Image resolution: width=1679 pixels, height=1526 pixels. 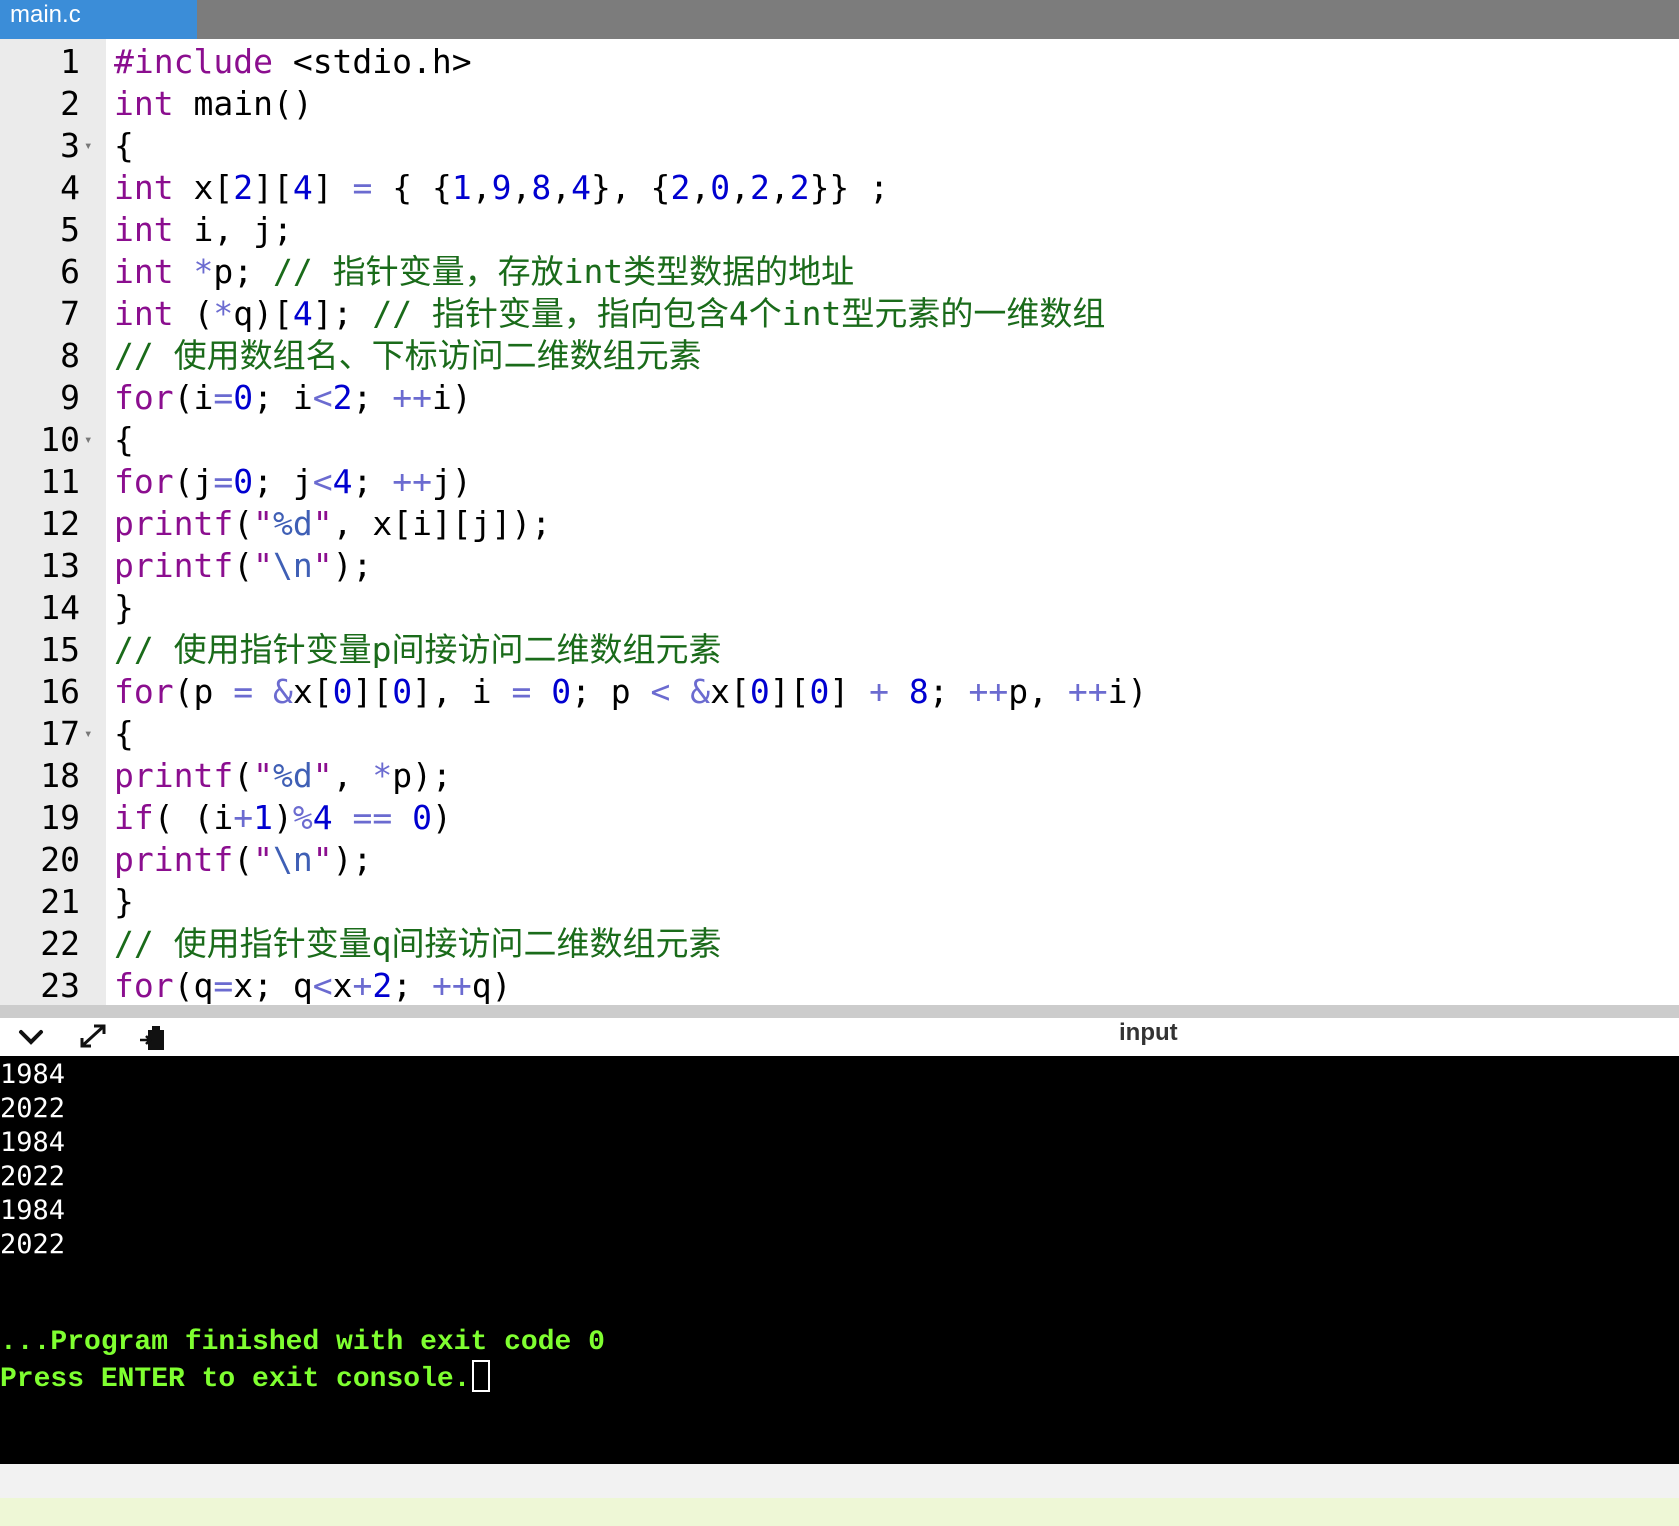 I want to click on code-line: 22 // 使用指针变量q间接访问二维数组元素, so click(x=839, y=944).